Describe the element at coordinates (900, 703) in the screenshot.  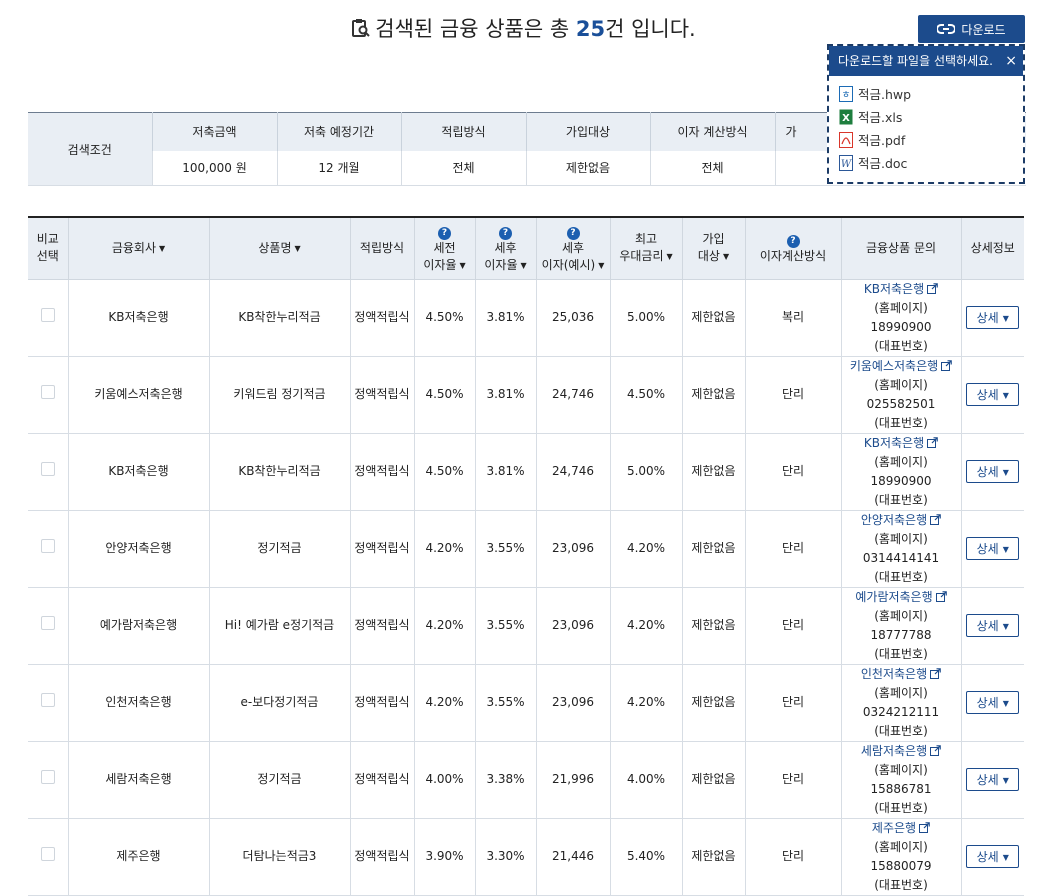
I see `inquiry-cell: 인천저축은행 (홈페이지) 0324212111 (대표번호)` at that location.